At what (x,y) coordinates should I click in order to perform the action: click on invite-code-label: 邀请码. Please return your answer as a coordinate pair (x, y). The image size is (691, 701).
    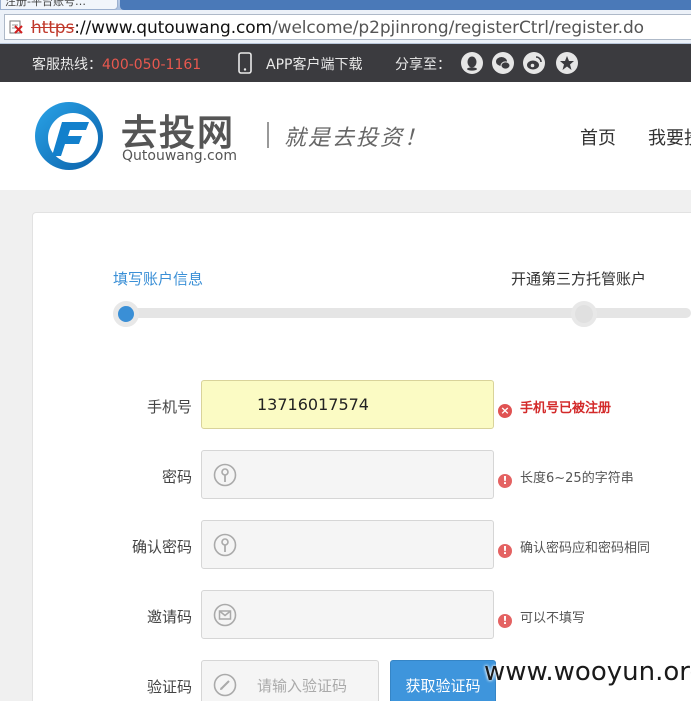
    Looking at the image, I should click on (169, 617).